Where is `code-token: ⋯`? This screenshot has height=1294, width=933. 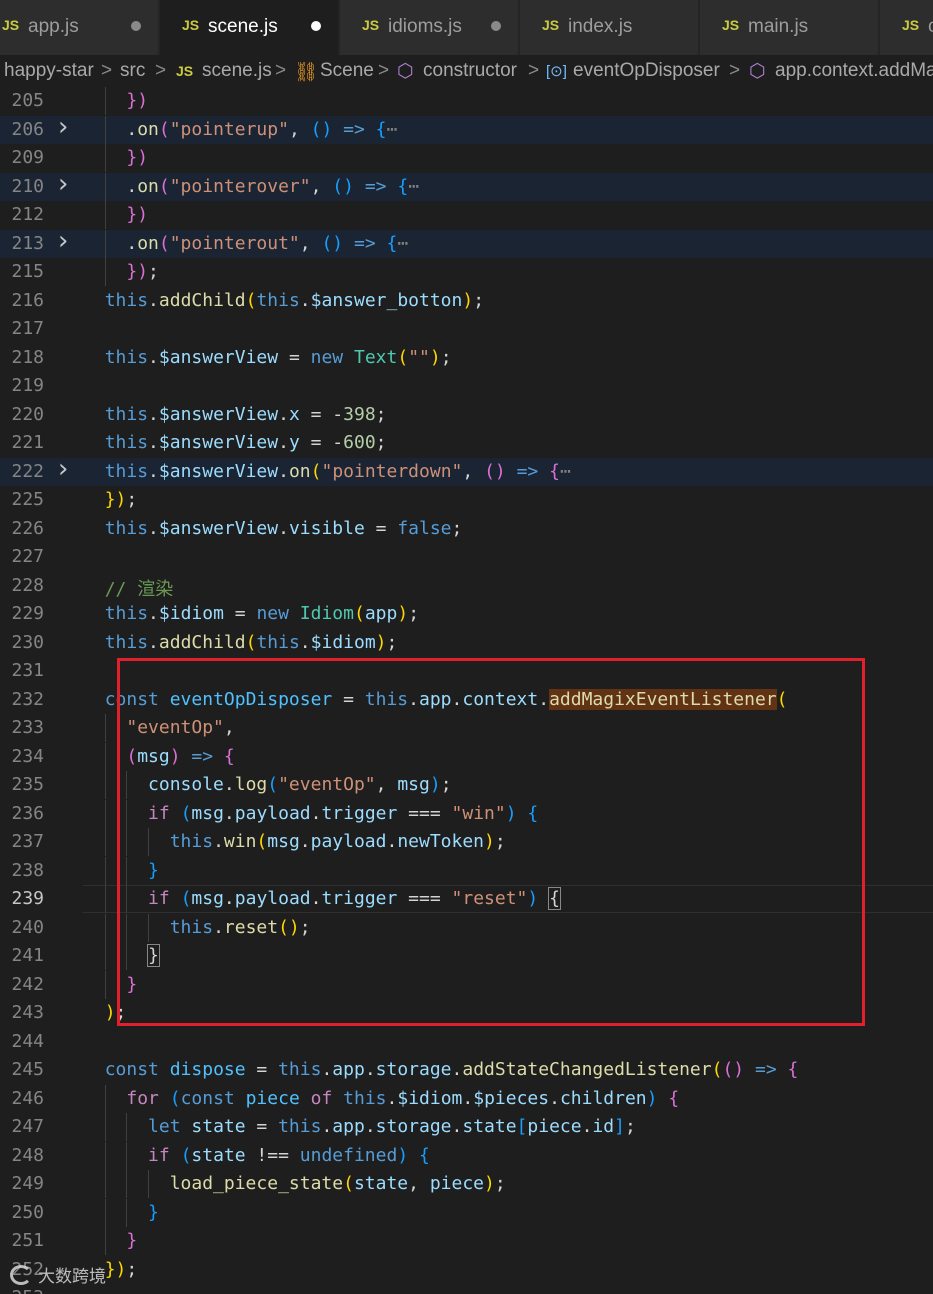 code-token: ⋯ is located at coordinates (414, 186).